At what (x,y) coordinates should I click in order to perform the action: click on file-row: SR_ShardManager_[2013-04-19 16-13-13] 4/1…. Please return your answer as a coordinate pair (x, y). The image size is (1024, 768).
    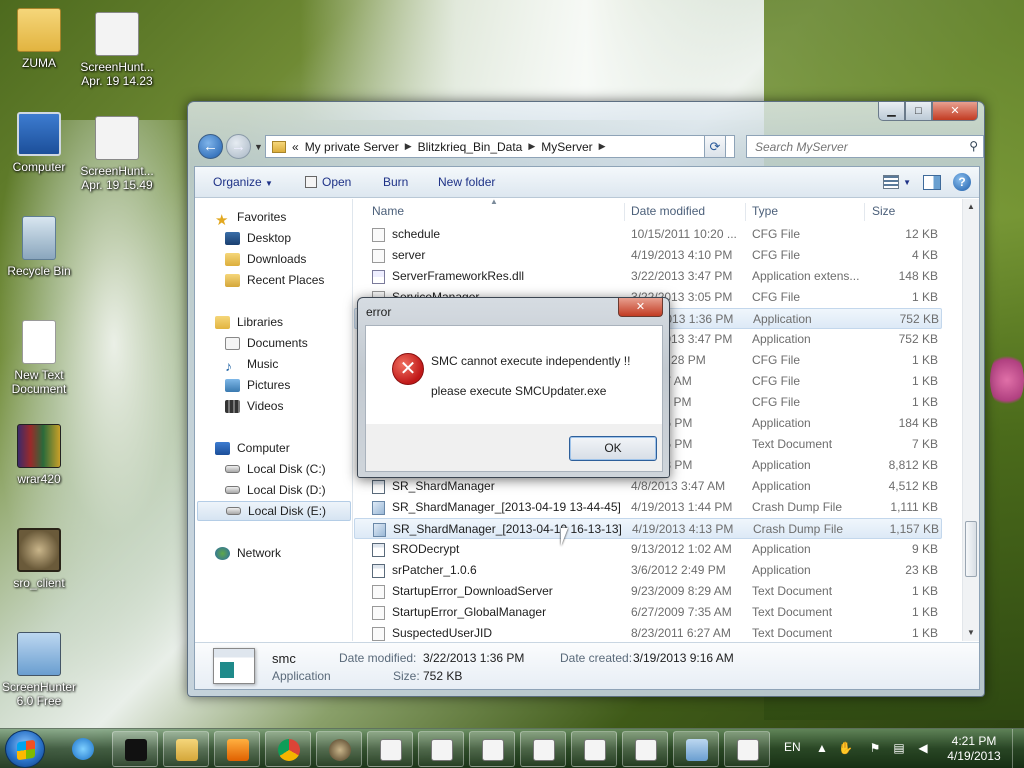
    Looking at the image, I should click on (648, 528).